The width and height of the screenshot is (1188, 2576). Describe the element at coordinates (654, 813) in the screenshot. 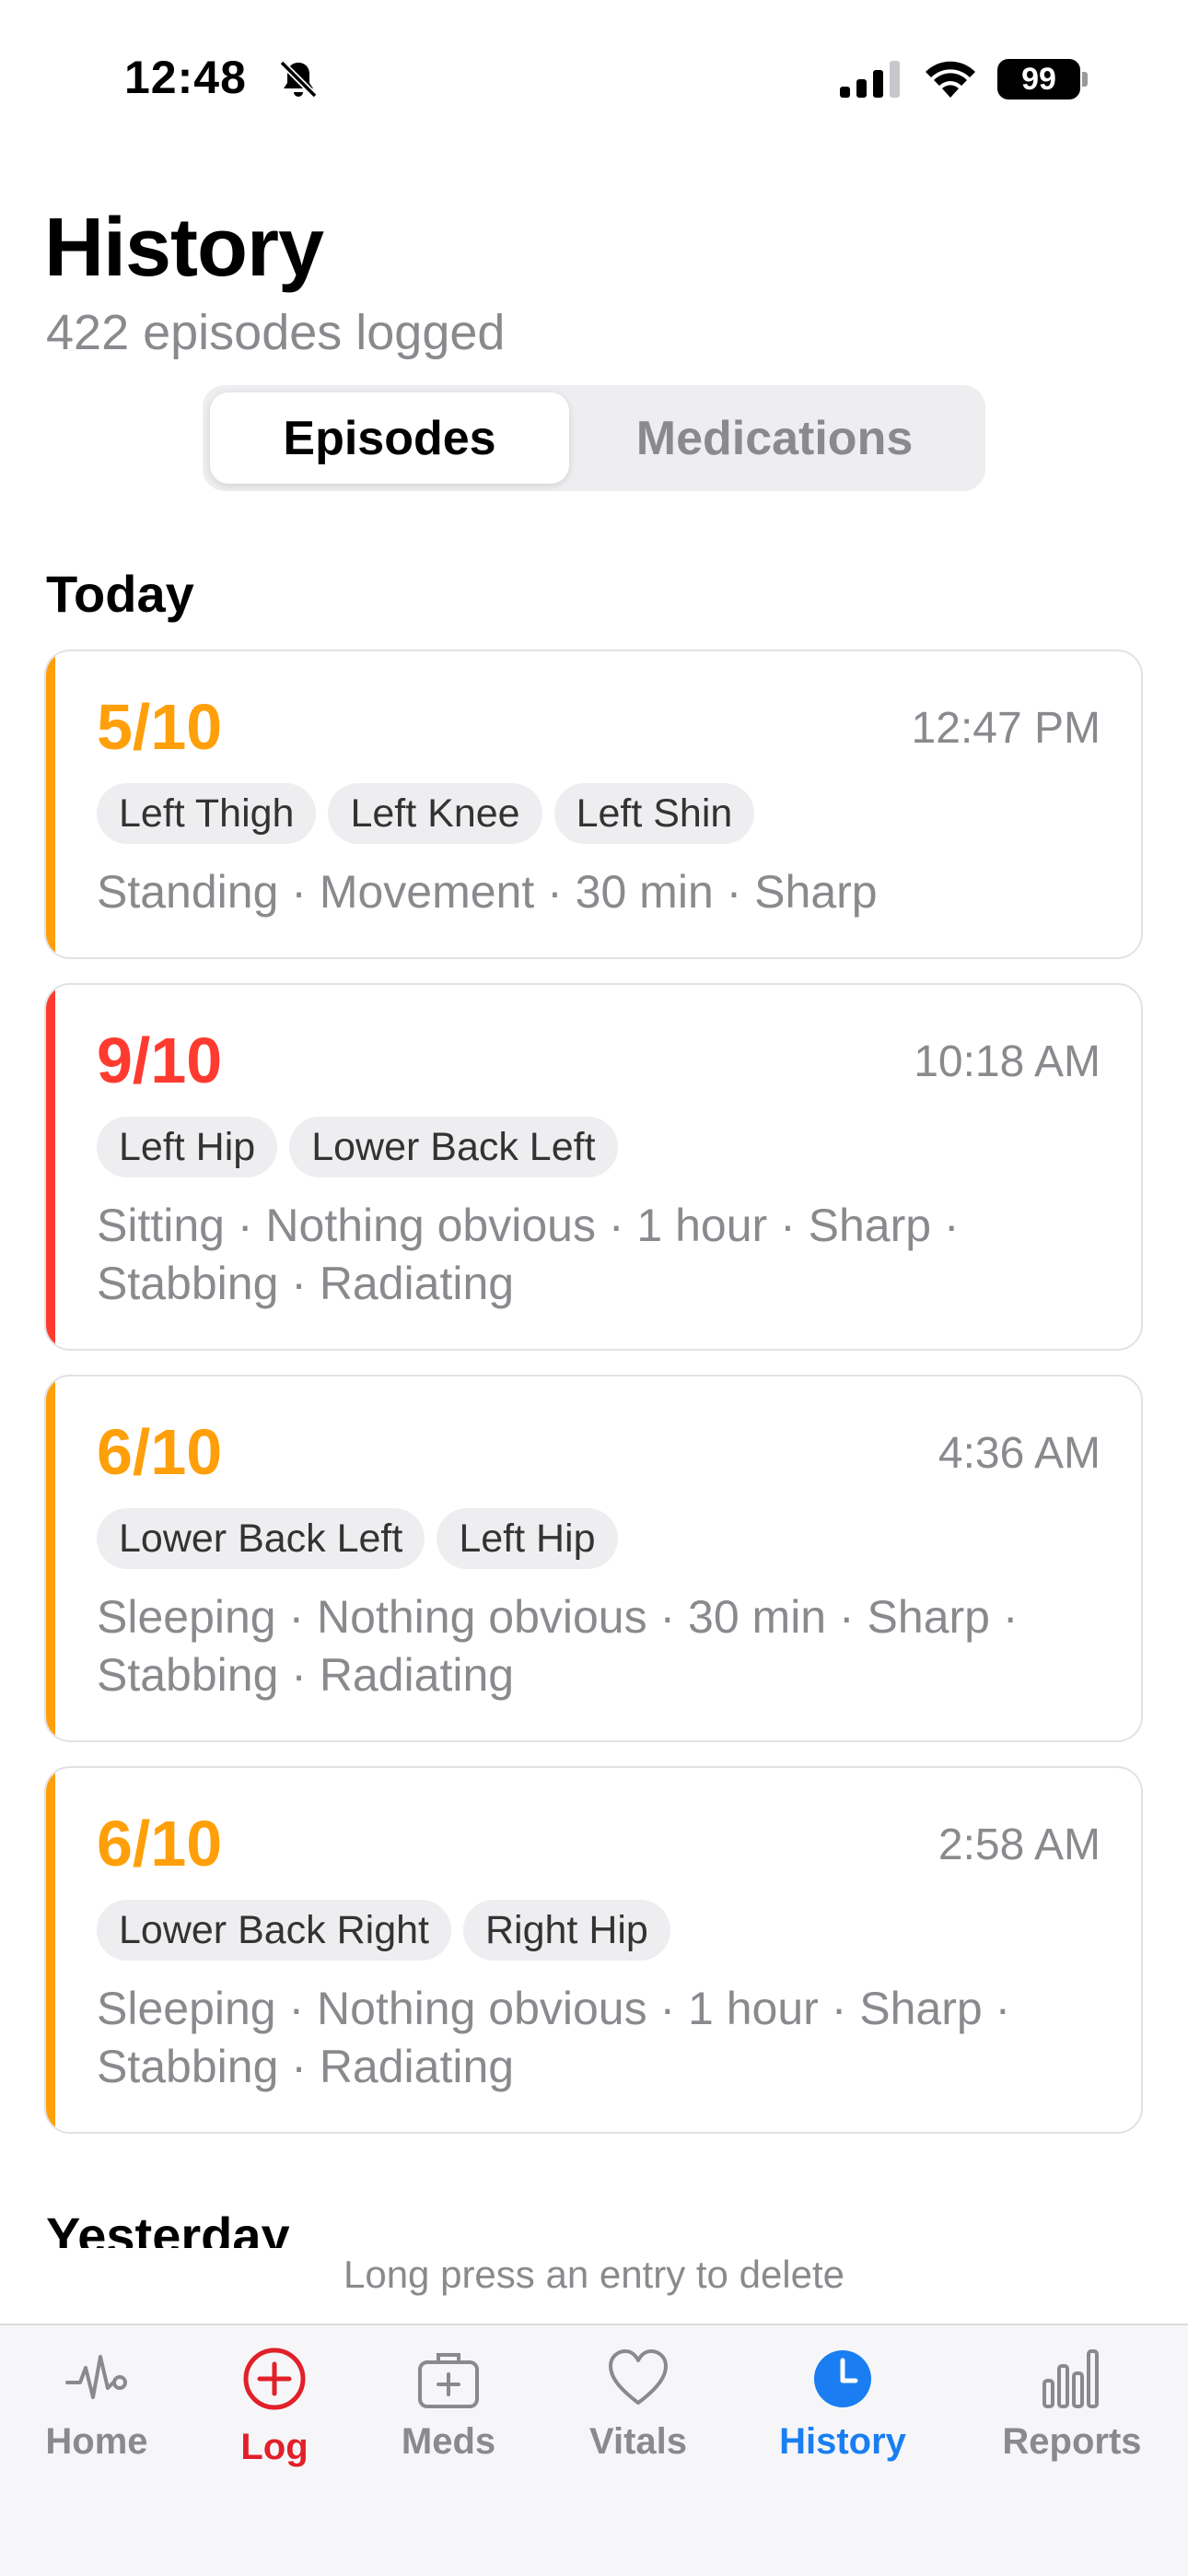

I see `location-tag: Left Shin` at that location.